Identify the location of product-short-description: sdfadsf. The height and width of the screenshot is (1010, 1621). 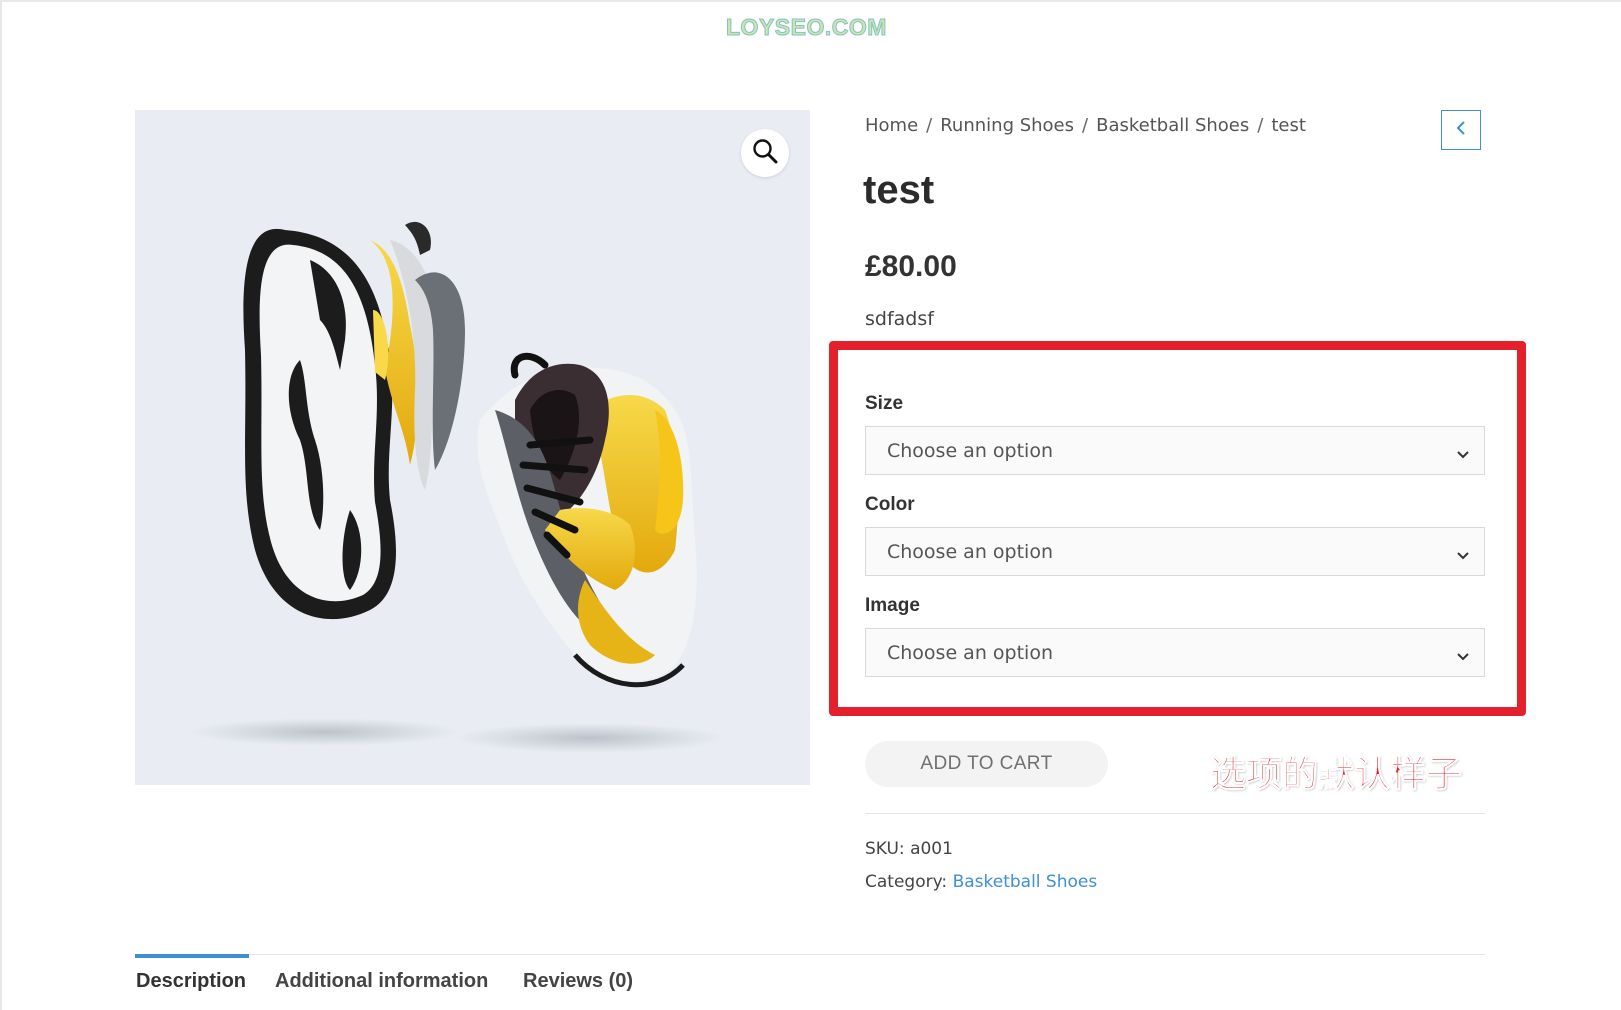
(899, 319).